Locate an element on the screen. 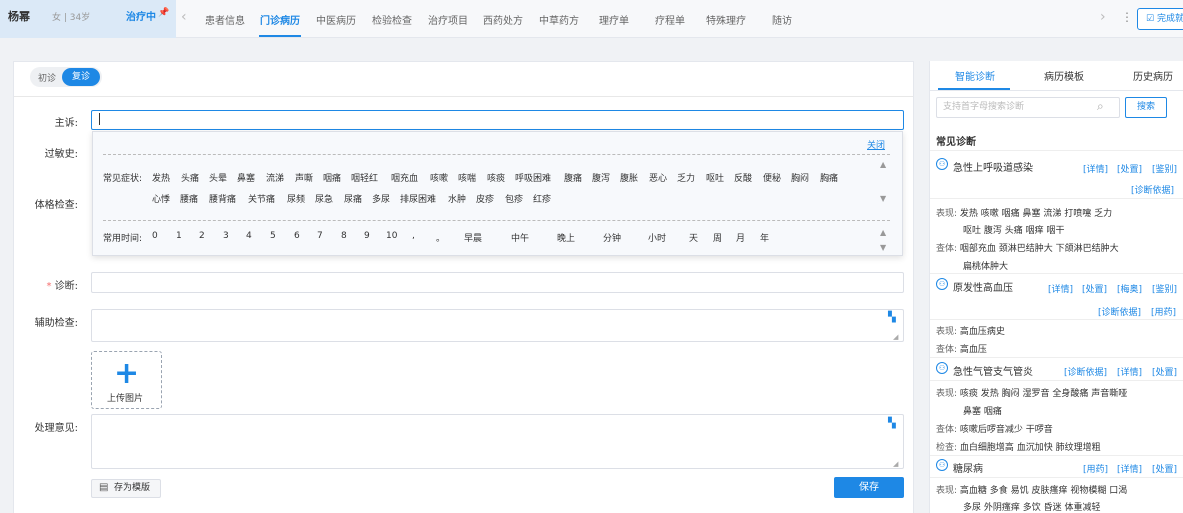  symptom-chip: 腰背痛 is located at coordinates (222, 198).